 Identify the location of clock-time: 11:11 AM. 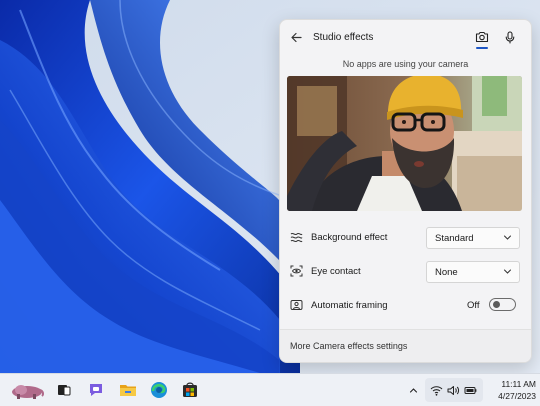
(518, 384).